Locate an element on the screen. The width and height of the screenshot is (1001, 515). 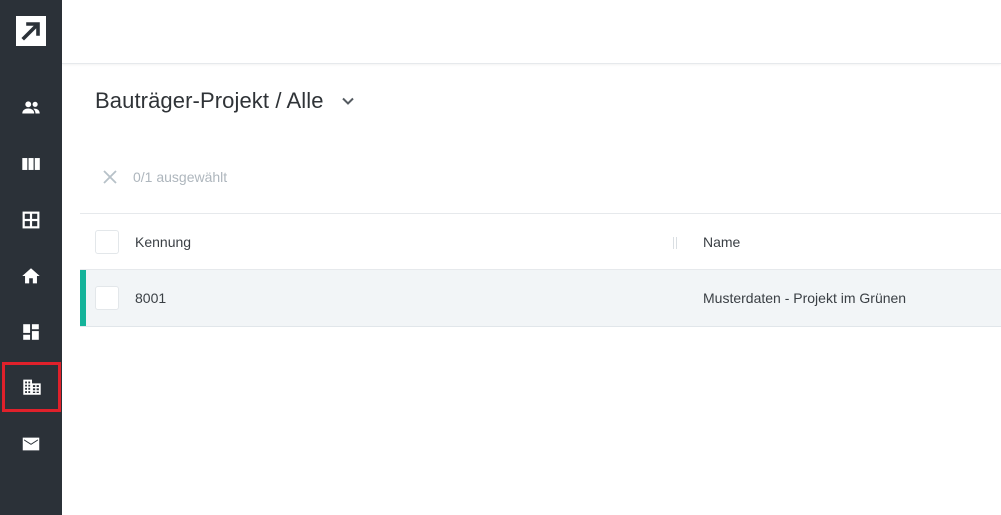
page-title: Bauträger-Projekt / Alle is located at coordinates (209, 100).